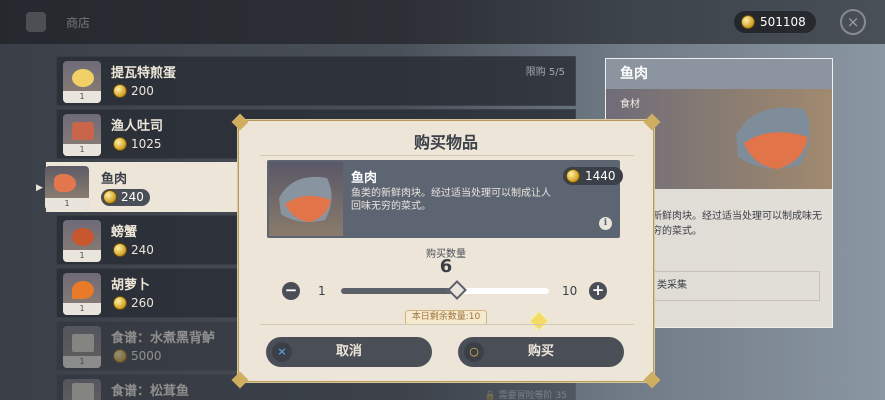 The image size is (885, 400). Describe the element at coordinates (137, 126) in the screenshot. I see `item-name: 渔人吐司` at that location.